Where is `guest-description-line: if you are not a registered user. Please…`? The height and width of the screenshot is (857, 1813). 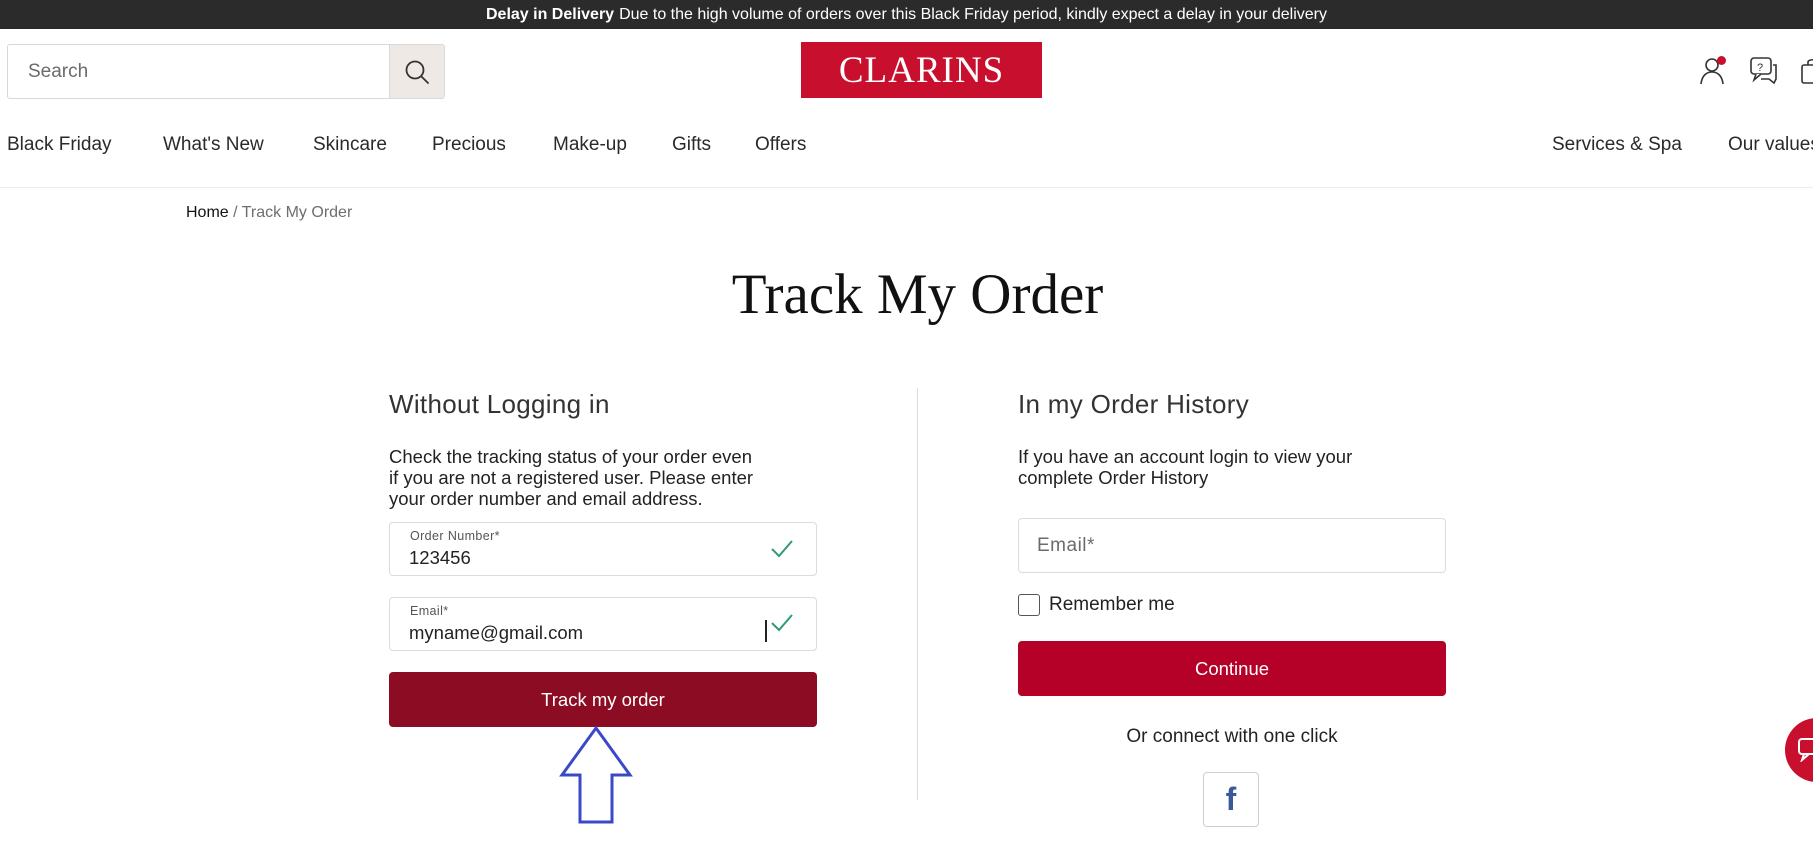 guest-description-line: if you are not a registered user. Please… is located at coordinates (571, 477).